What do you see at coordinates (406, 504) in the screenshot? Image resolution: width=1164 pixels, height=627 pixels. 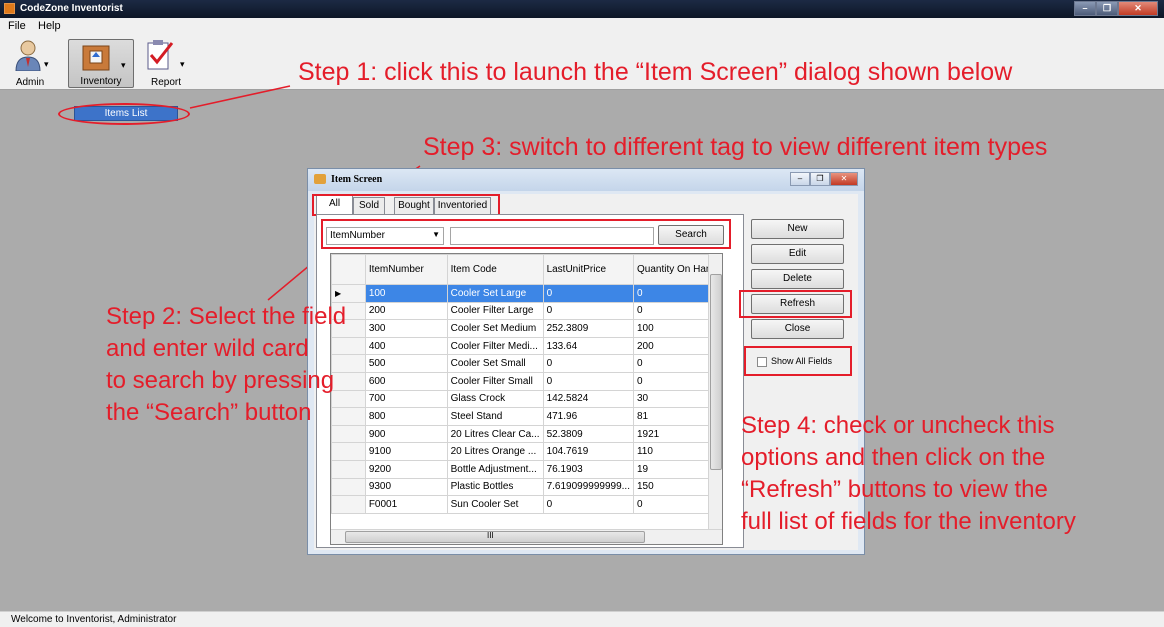 I see `table-cell: F0001` at bounding box center [406, 504].